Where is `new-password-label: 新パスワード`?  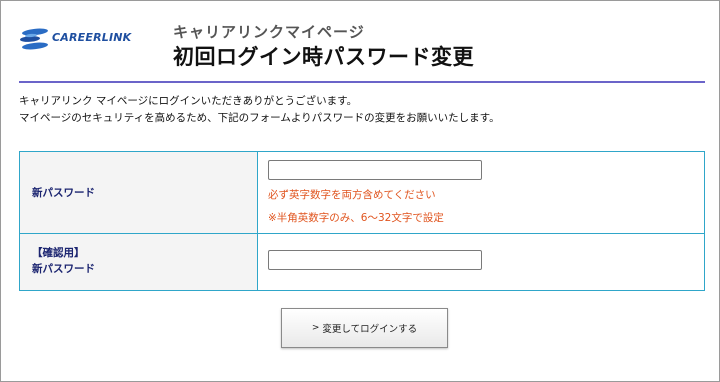
new-password-label: 新パスワード is located at coordinates (63, 193).